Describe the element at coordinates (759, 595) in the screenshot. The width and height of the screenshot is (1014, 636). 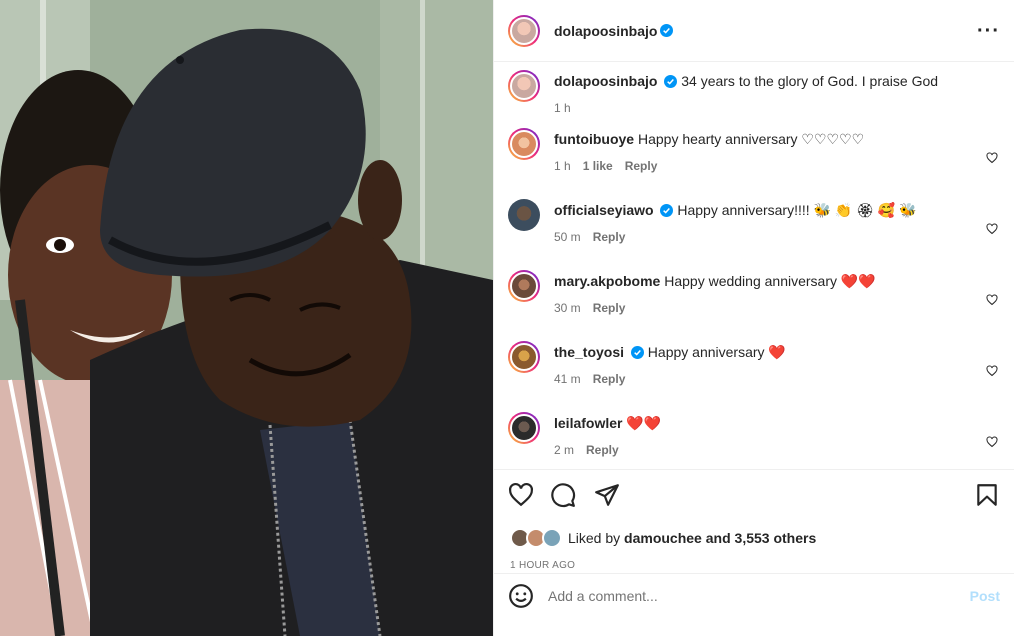
I see `comment-input` at that location.